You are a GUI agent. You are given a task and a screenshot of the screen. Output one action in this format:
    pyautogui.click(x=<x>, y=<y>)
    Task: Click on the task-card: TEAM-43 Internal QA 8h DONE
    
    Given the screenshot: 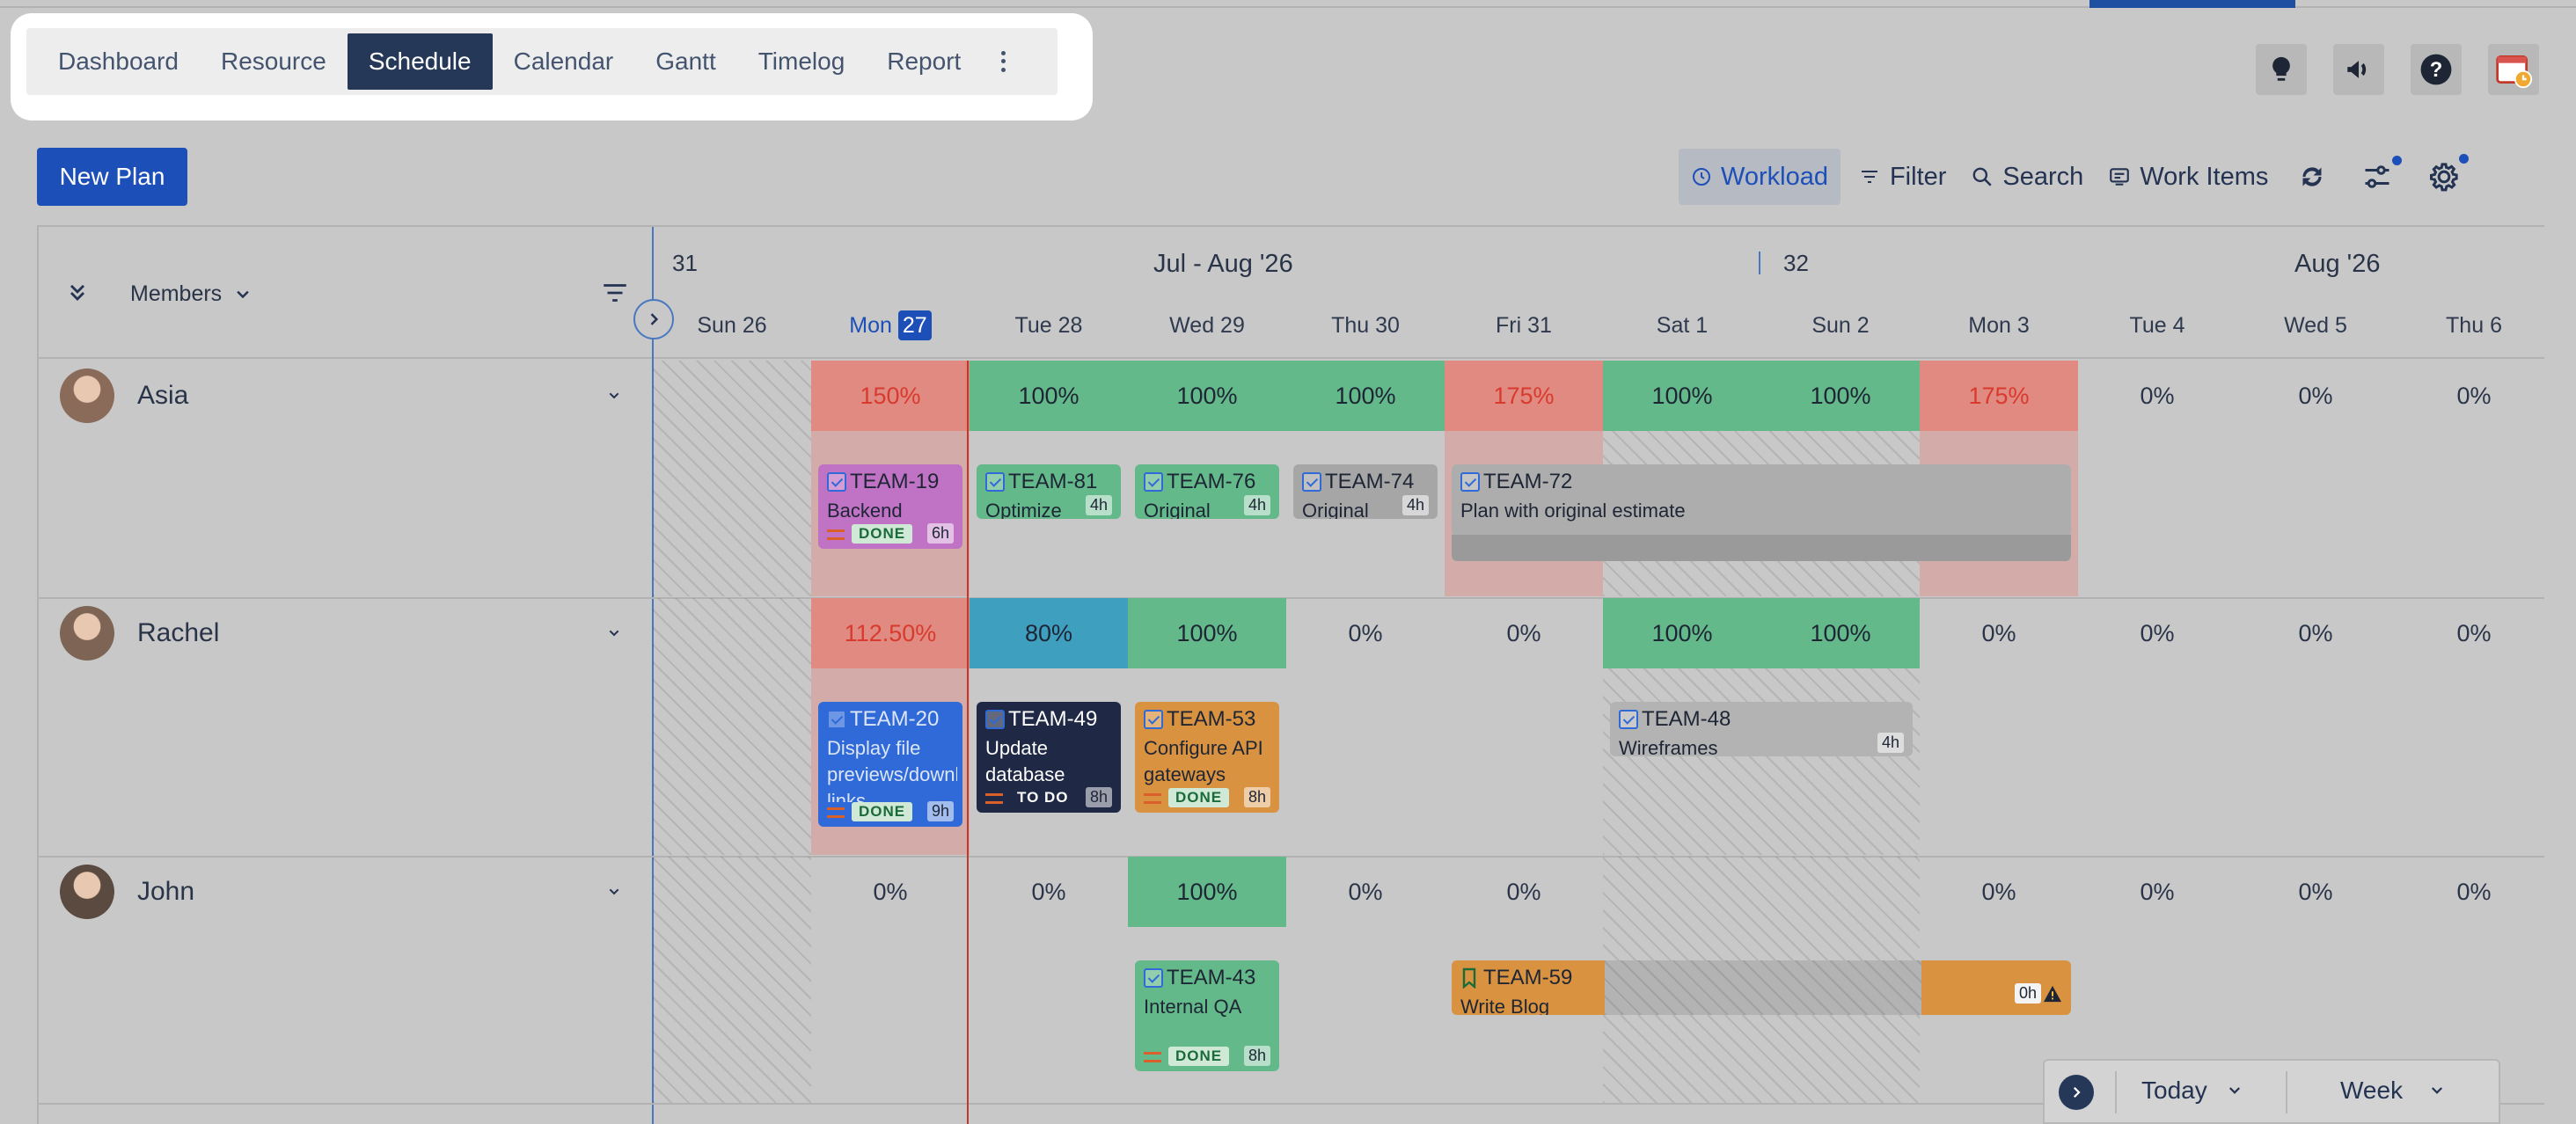 What is the action you would take?
    pyautogui.click(x=1207, y=1016)
    